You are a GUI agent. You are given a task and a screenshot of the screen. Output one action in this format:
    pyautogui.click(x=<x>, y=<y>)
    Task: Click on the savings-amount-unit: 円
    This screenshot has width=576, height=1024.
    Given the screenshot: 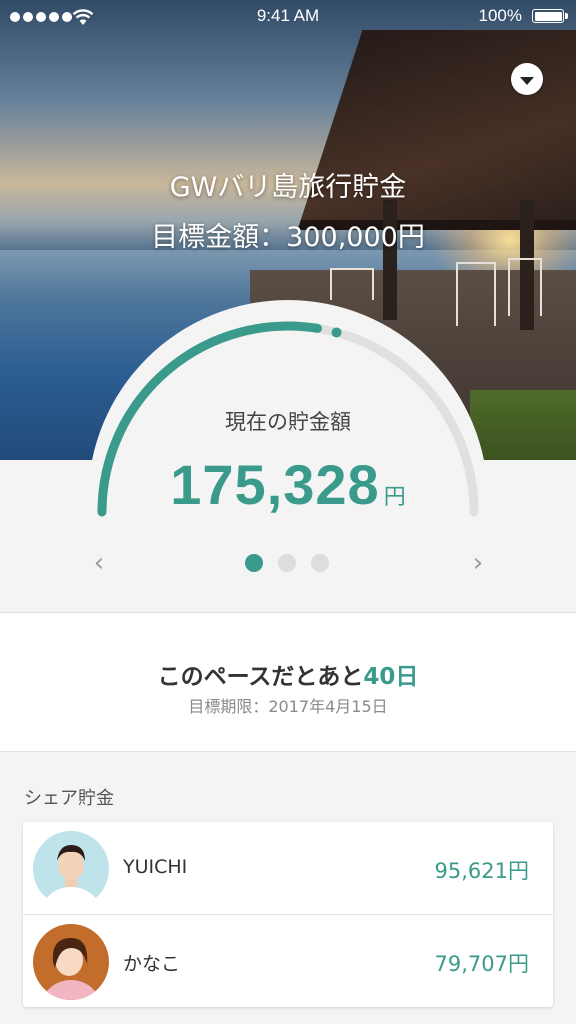 What is the action you would take?
    pyautogui.click(x=394, y=497)
    